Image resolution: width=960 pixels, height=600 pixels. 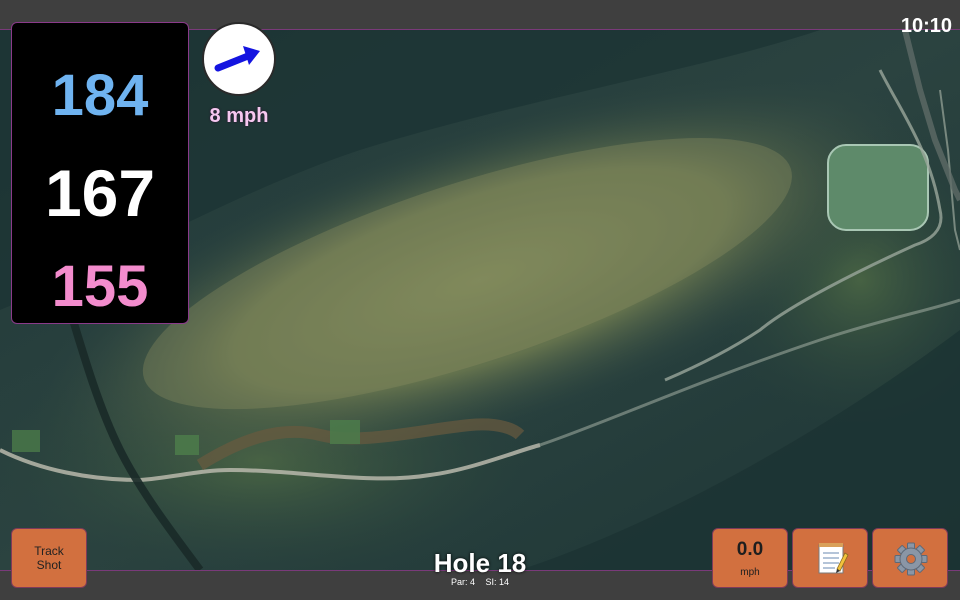 I want to click on wind-direction-dial, so click(x=239, y=59).